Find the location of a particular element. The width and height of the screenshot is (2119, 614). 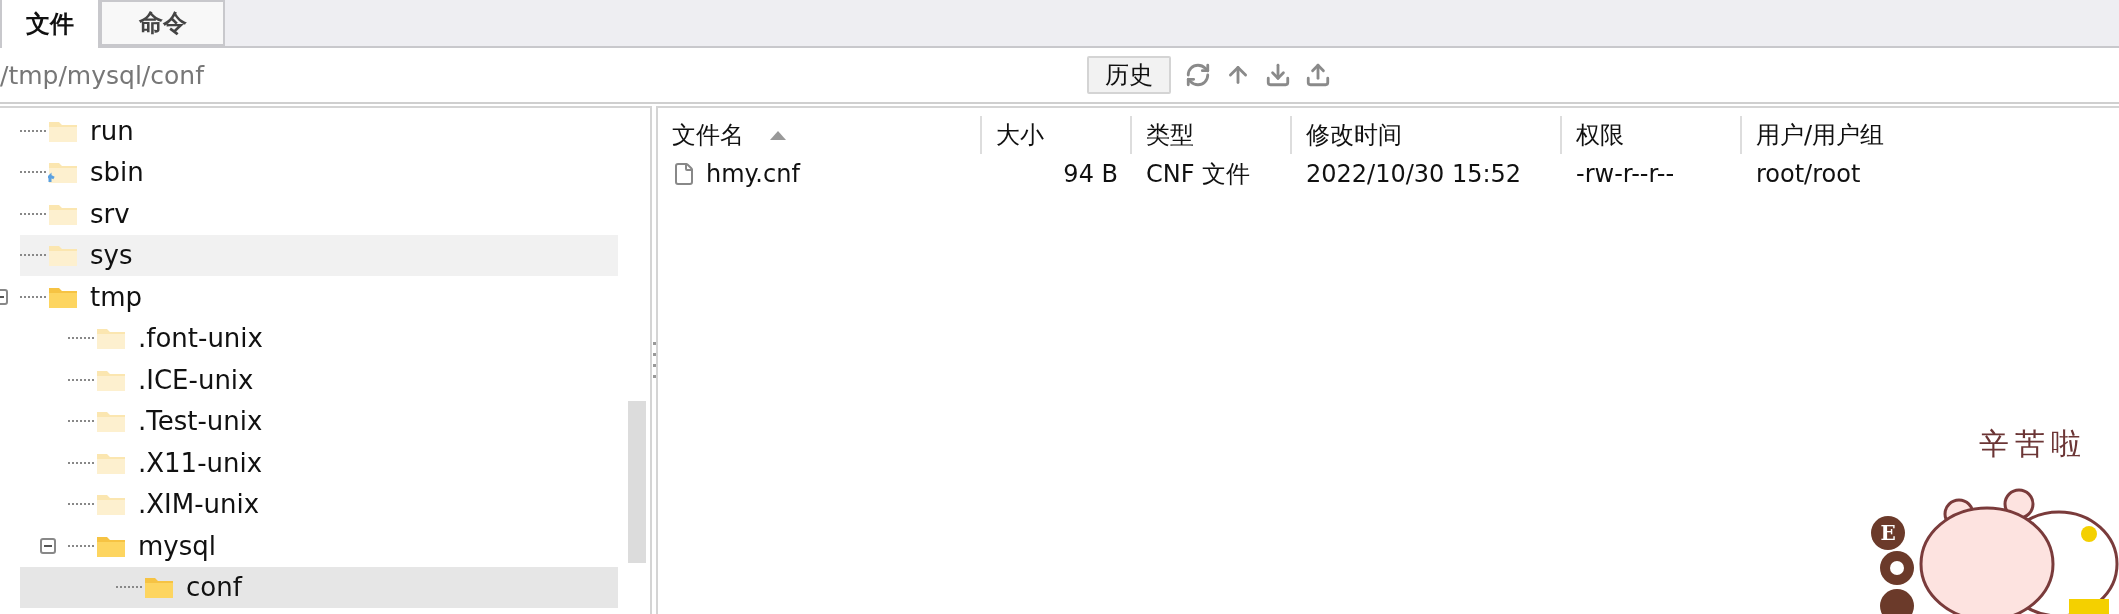

sticker-badge: E is located at coordinates (1888, 533).